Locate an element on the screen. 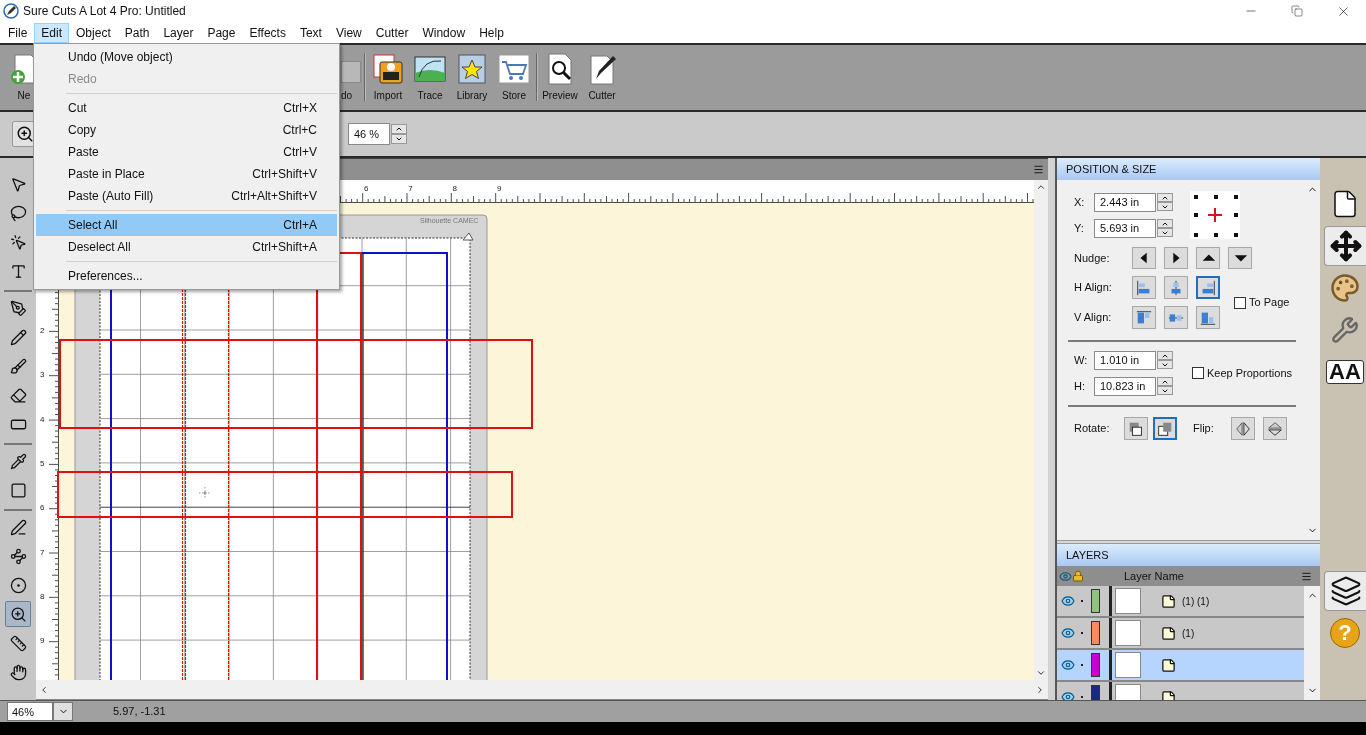 The height and width of the screenshot is (735, 1366). number-field: 1.010 in is located at coordinates (1125, 360).